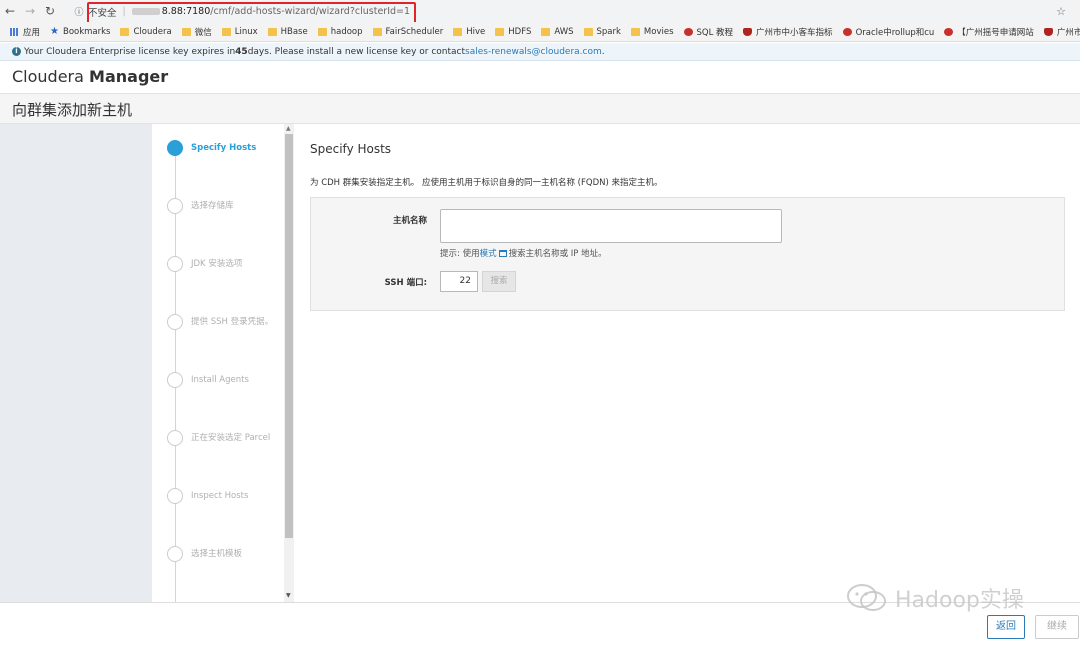 Image resolution: width=1080 pixels, height=647 pixels. I want to click on license-text-suffix: ., so click(603, 51).